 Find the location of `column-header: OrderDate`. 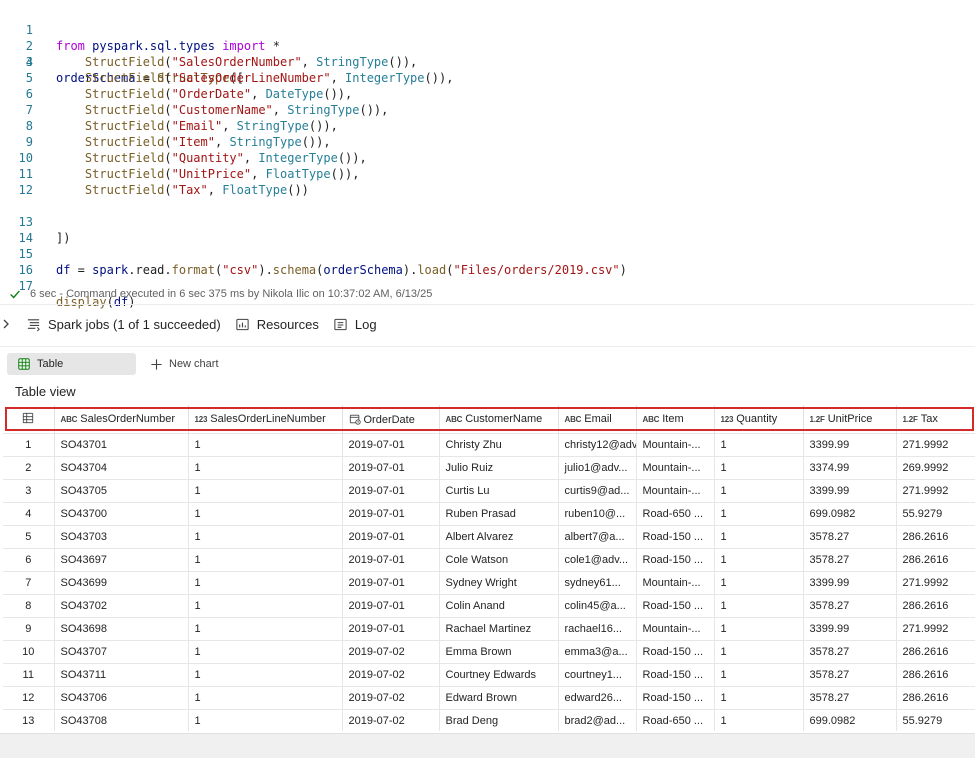

column-header: OrderDate is located at coordinates (391, 419).